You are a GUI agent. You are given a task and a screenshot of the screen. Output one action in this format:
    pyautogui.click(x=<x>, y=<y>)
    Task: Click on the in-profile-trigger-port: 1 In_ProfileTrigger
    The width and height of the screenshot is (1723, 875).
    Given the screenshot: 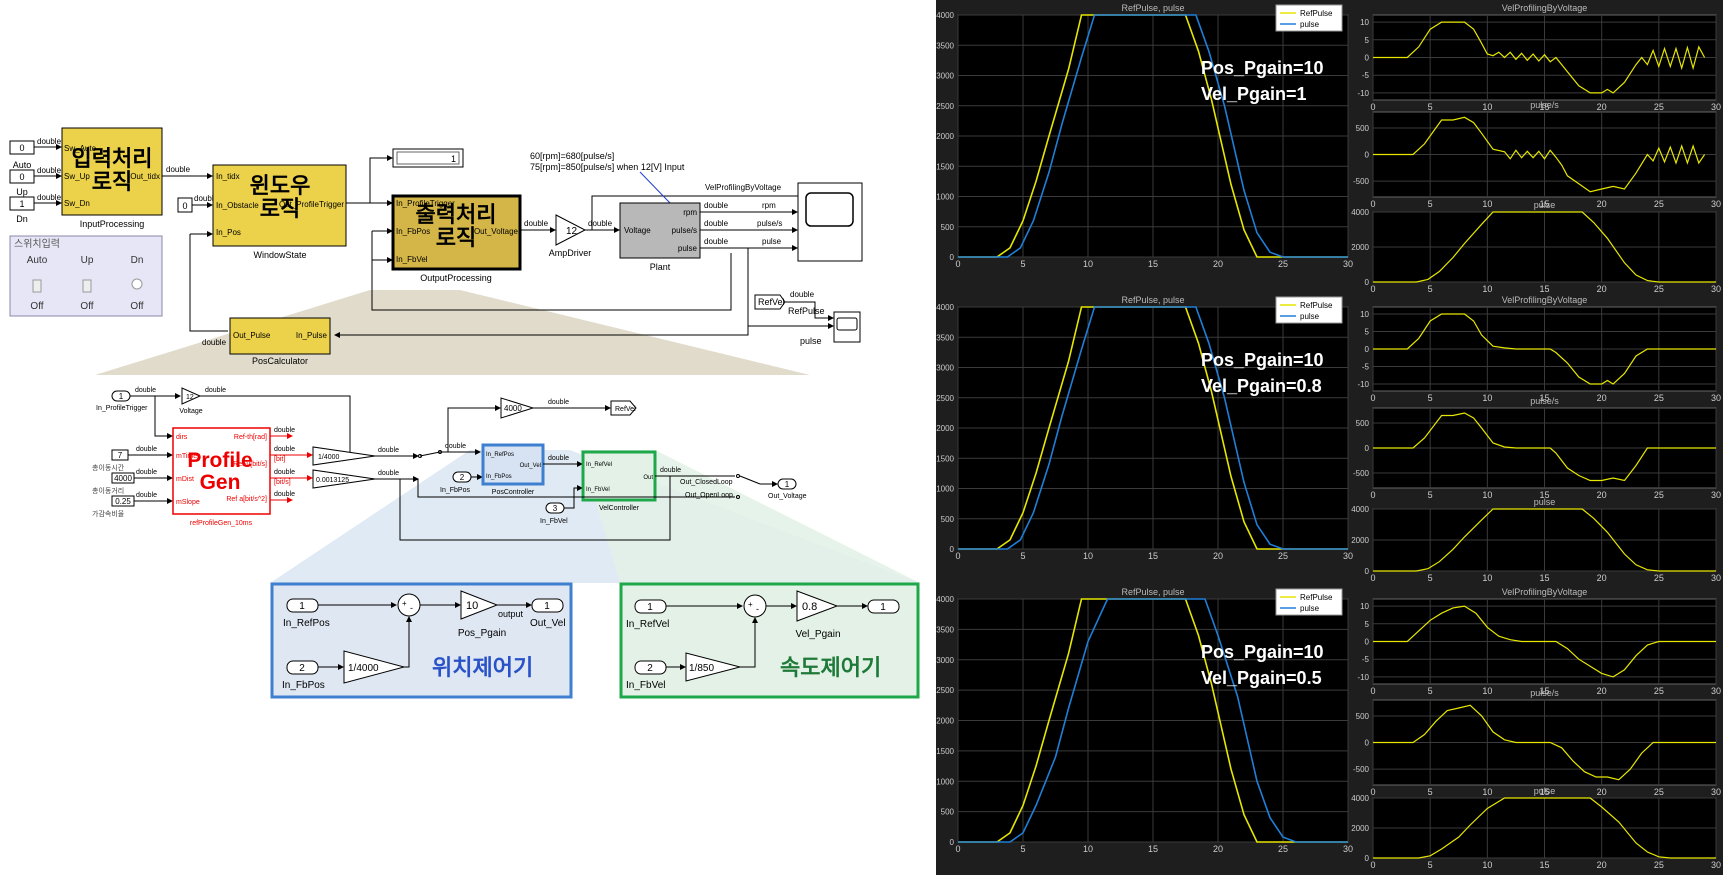 What is the action you would take?
    pyautogui.click(x=122, y=401)
    